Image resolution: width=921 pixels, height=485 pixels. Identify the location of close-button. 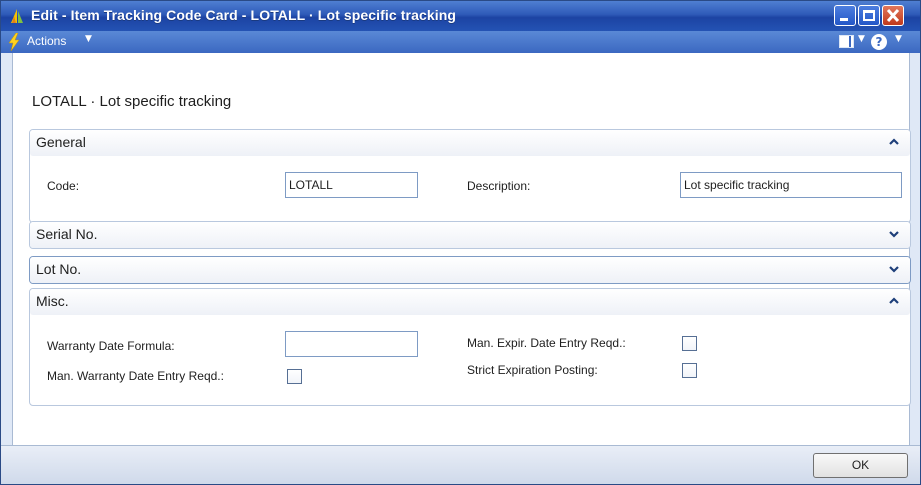
(893, 15).